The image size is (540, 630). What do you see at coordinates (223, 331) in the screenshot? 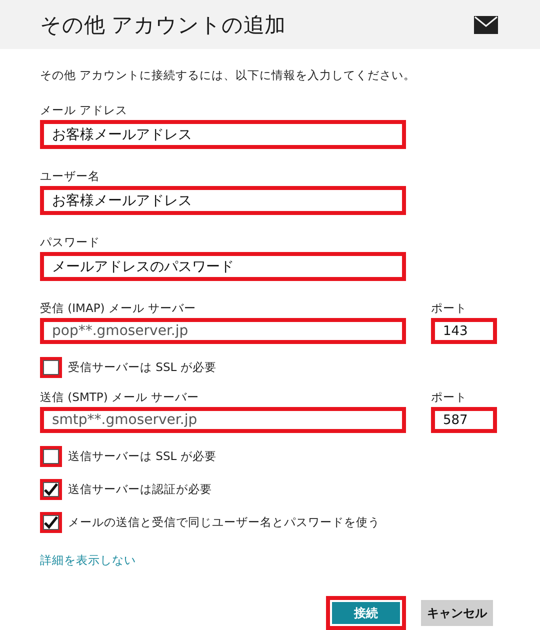
I see `server-field: pop**.gmoserver.jp` at bounding box center [223, 331].